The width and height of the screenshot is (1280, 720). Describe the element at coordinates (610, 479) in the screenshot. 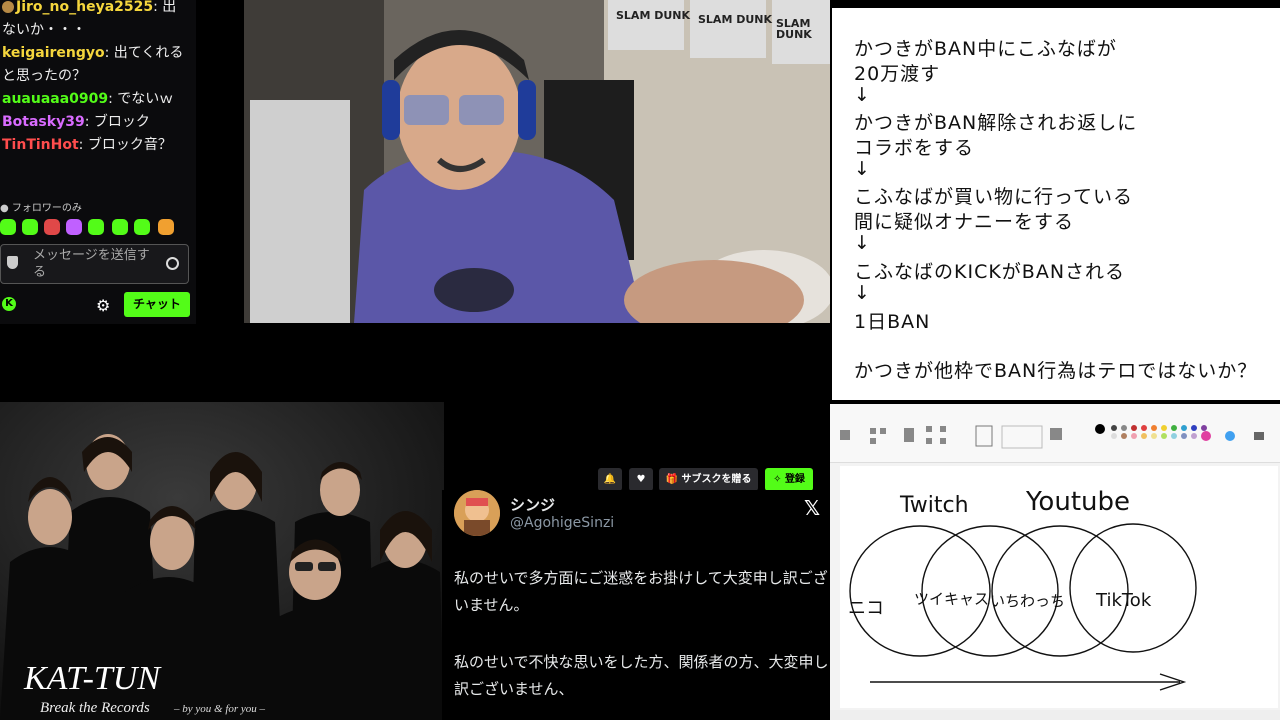

I see `bell-icon: 🔔` at that location.